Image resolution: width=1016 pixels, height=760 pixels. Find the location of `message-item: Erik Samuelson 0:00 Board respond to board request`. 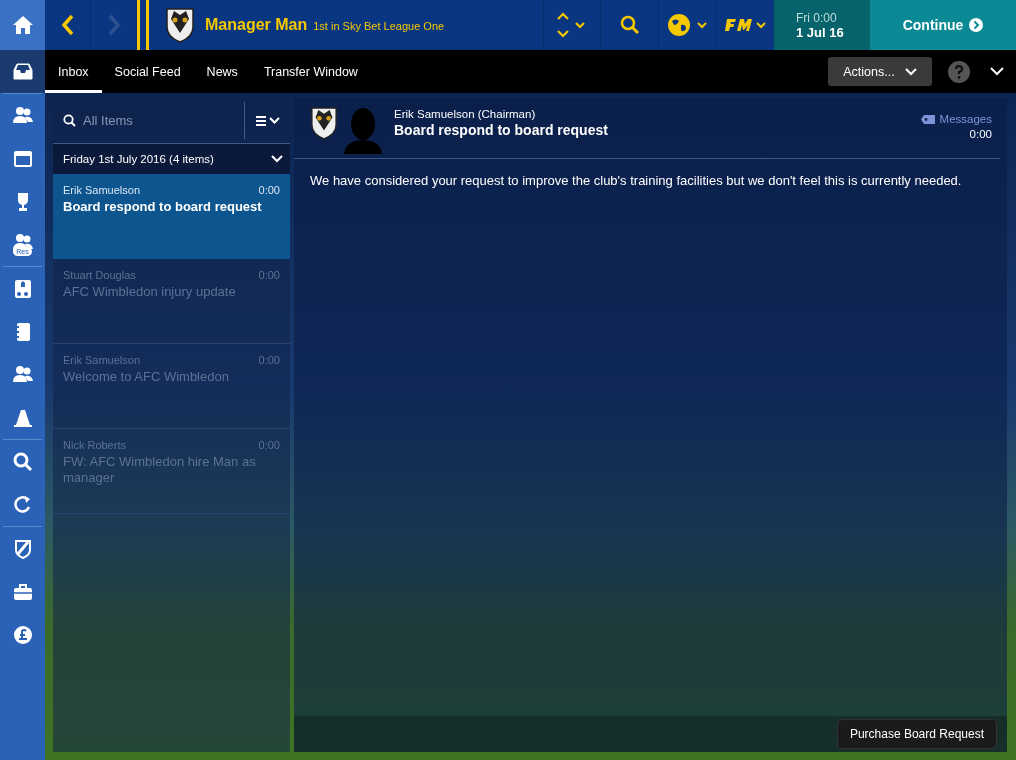

message-item: Erik Samuelson 0:00 Board respond to board request is located at coordinates (171, 216).